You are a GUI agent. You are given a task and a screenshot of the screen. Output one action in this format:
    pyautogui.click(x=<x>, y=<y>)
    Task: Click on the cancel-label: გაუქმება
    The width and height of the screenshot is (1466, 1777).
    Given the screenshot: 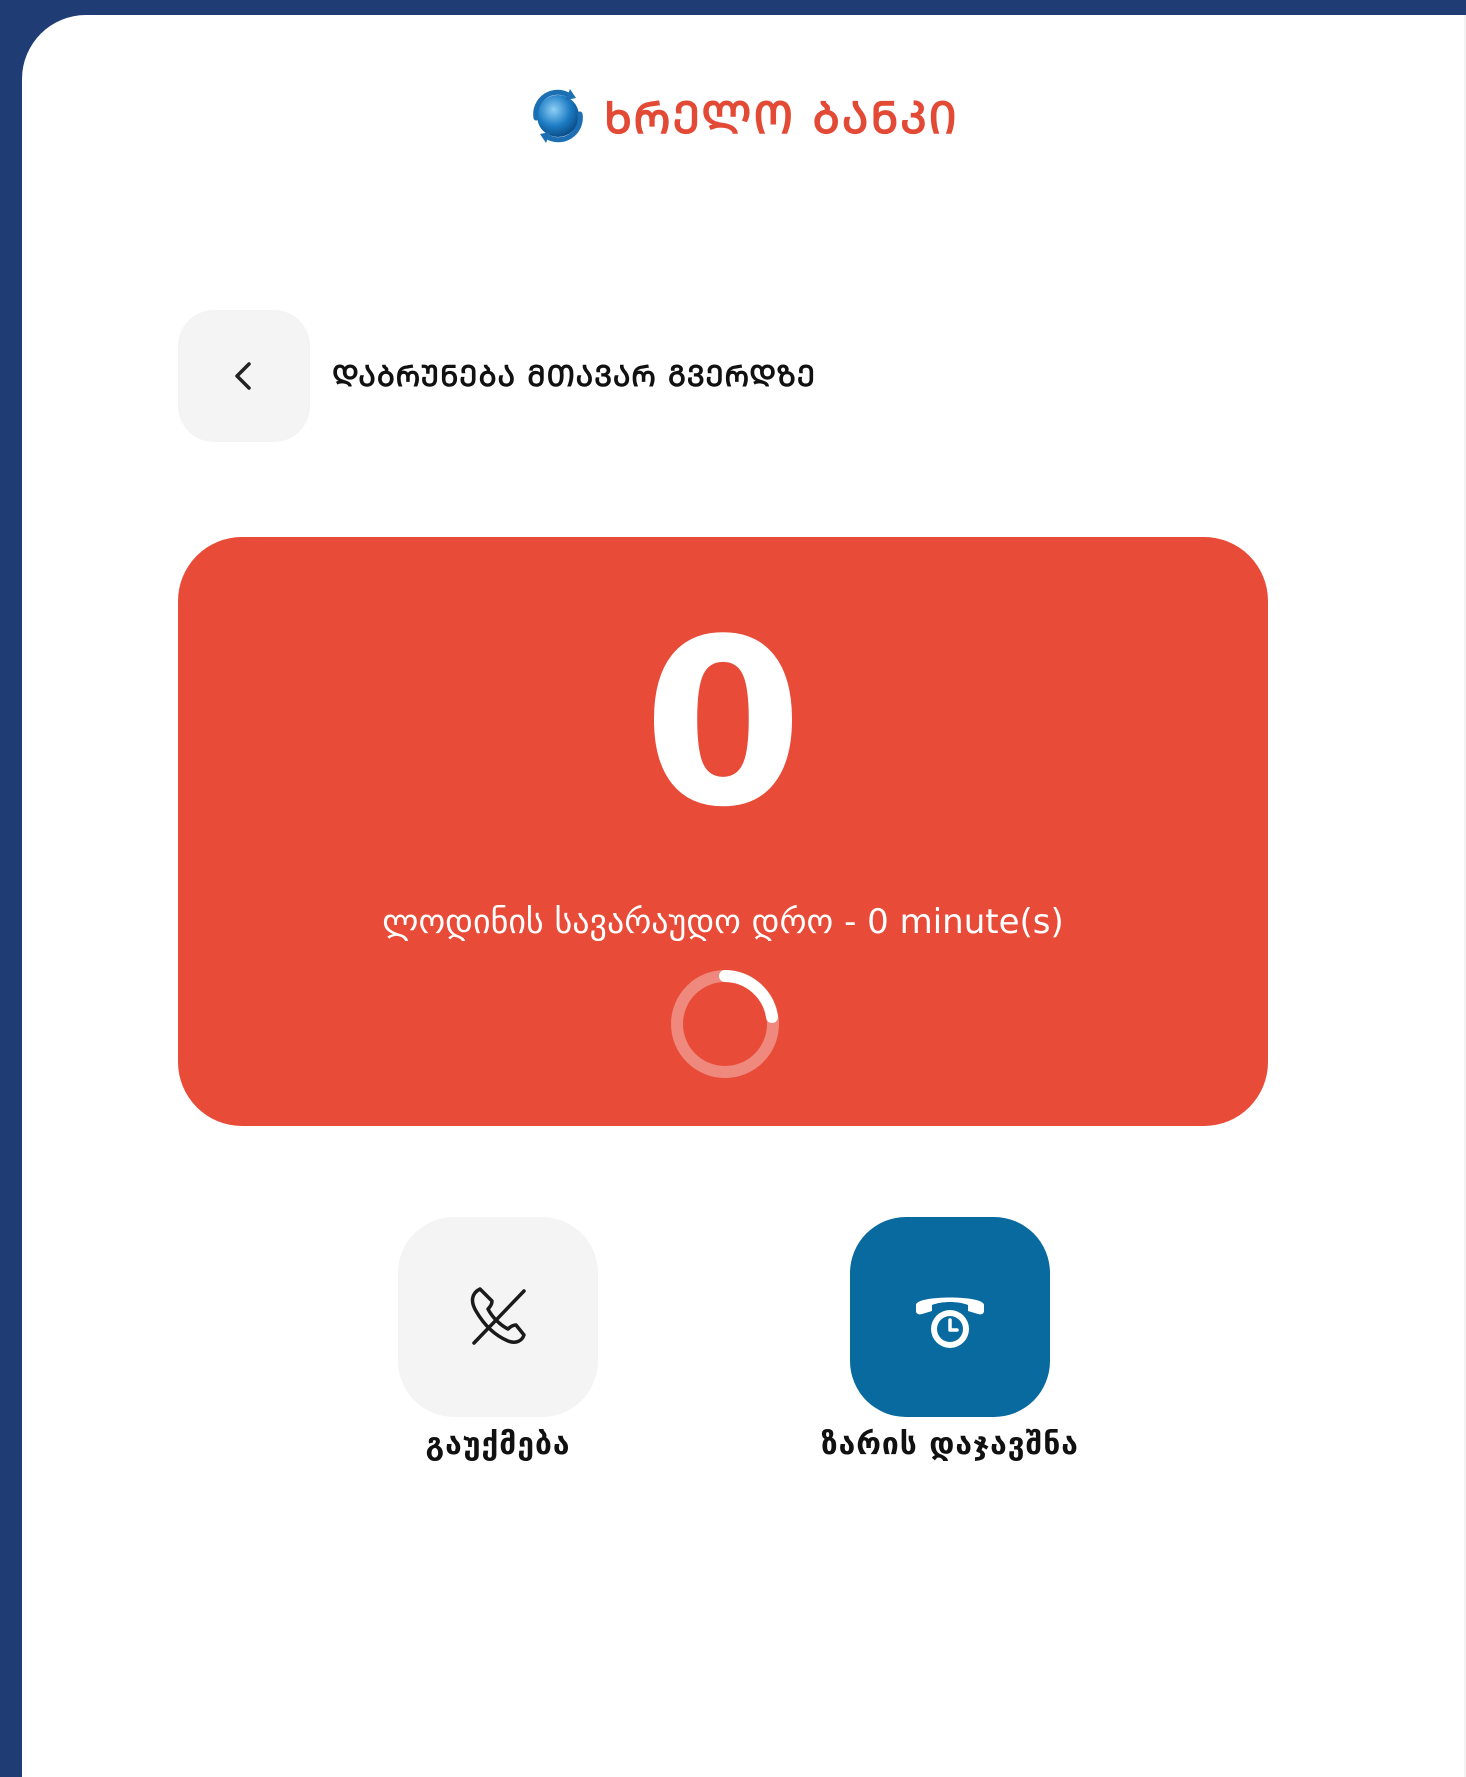 What is the action you would take?
    pyautogui.click(x=498, y=1444)
    